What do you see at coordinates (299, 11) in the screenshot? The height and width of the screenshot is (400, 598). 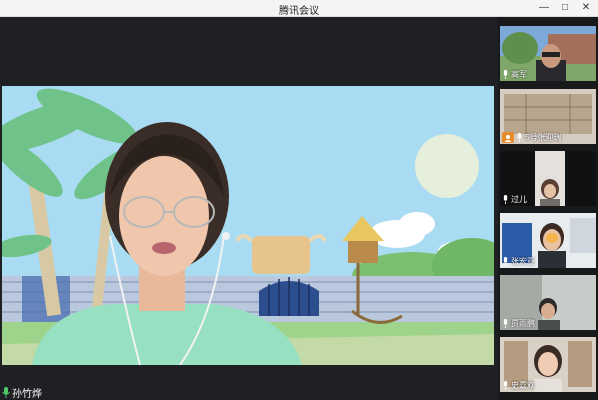 I see `window-title: 腾讯会议` at bounding box center [299, 11].